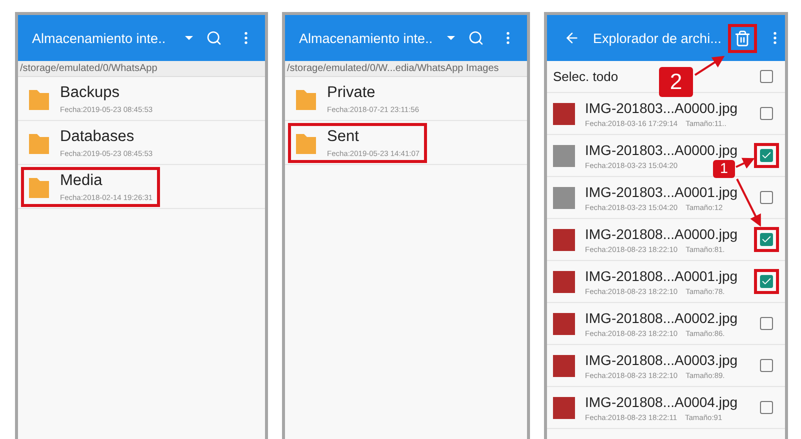 This screenshot has height=439, width=801. I want to click on folder-name: Sent, so click(343, 137).